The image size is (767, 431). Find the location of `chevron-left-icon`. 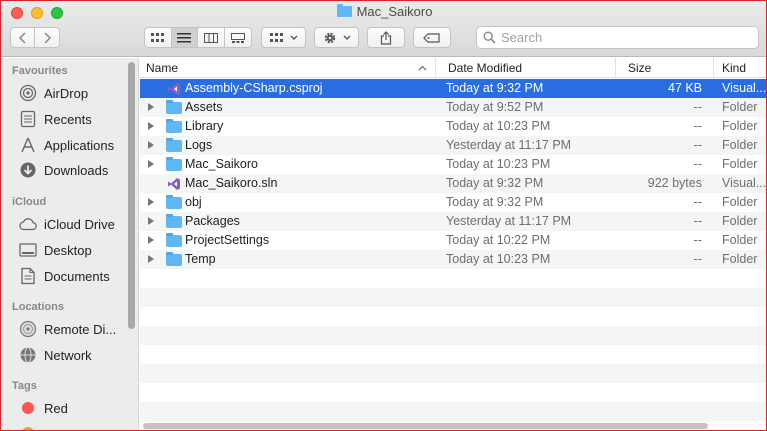

chevron-left-icon is located at coordinates (22, 37).